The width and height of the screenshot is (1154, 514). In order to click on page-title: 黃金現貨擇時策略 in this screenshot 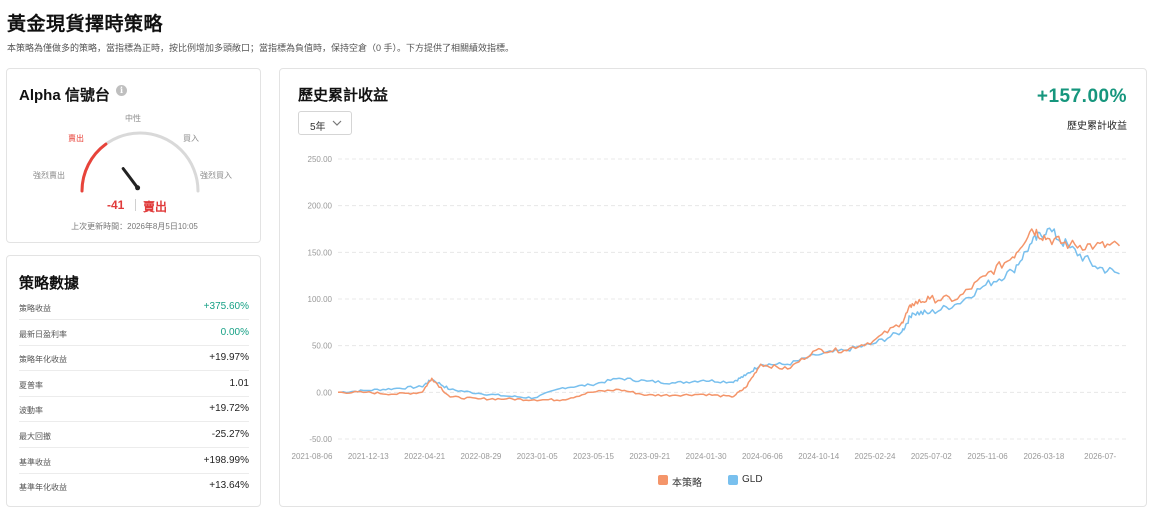, I will do `click(85, 24)`.